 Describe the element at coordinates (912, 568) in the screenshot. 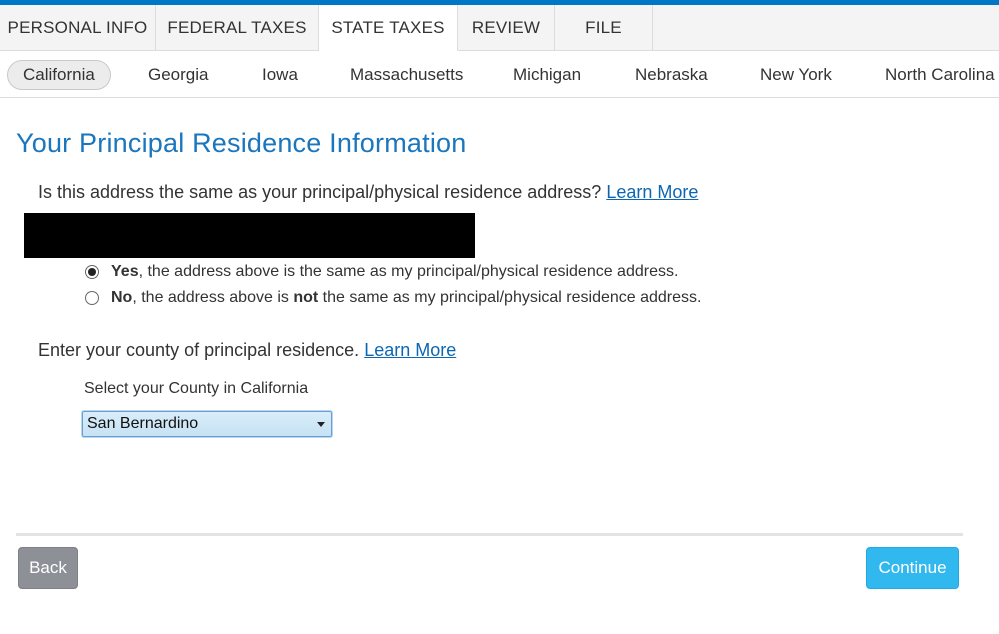

I see `continue-button: Continue` at that location.